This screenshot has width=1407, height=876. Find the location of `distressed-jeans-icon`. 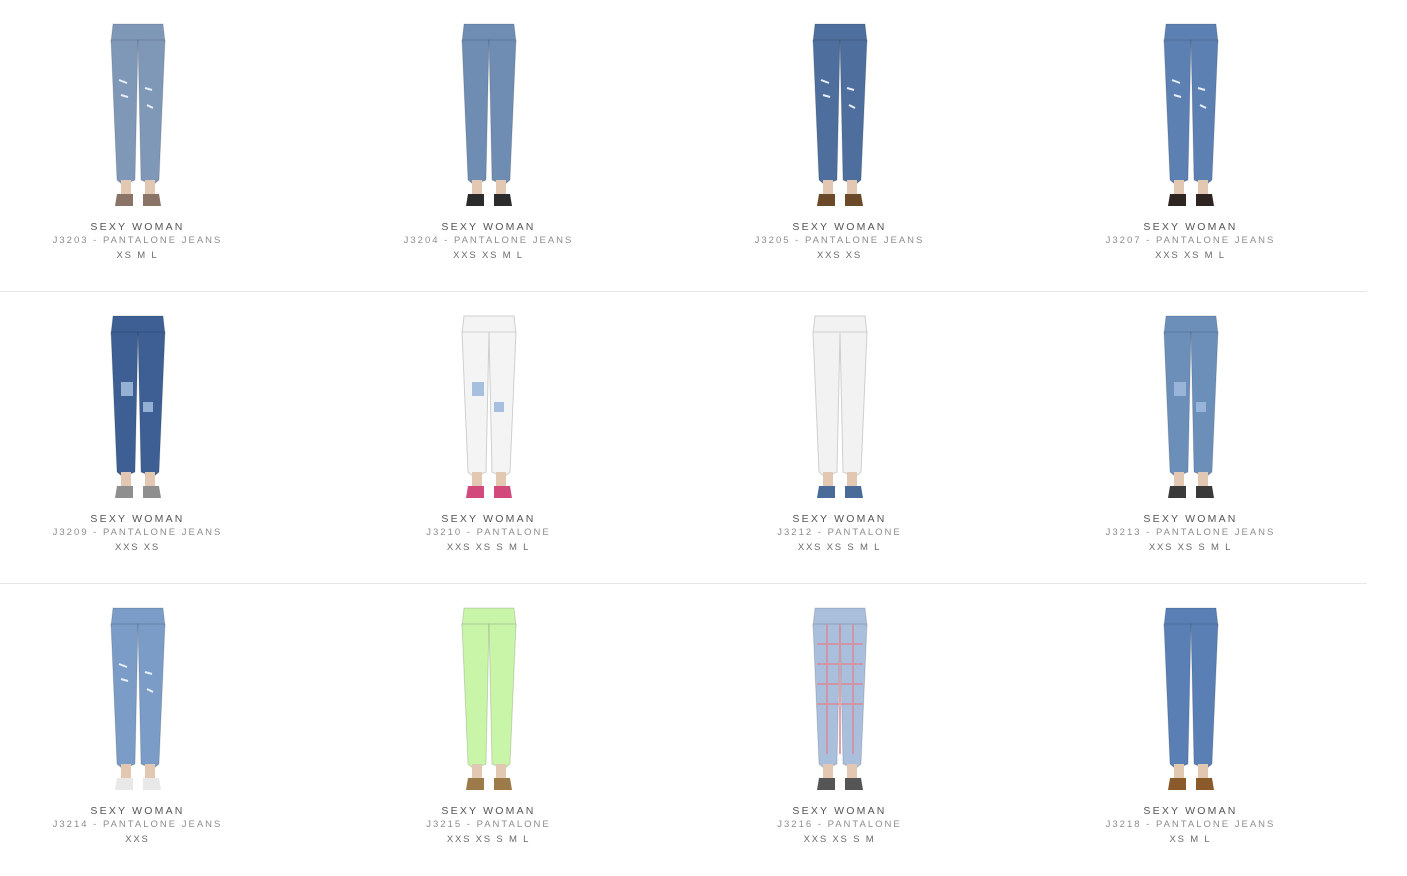

distressed-jeans-icon is located at coordinates (137, 700).